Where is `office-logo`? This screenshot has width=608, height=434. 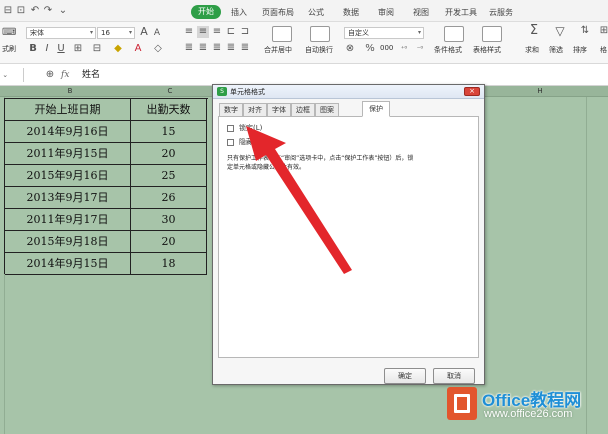
office-logo is located at coordinates (462, 403).